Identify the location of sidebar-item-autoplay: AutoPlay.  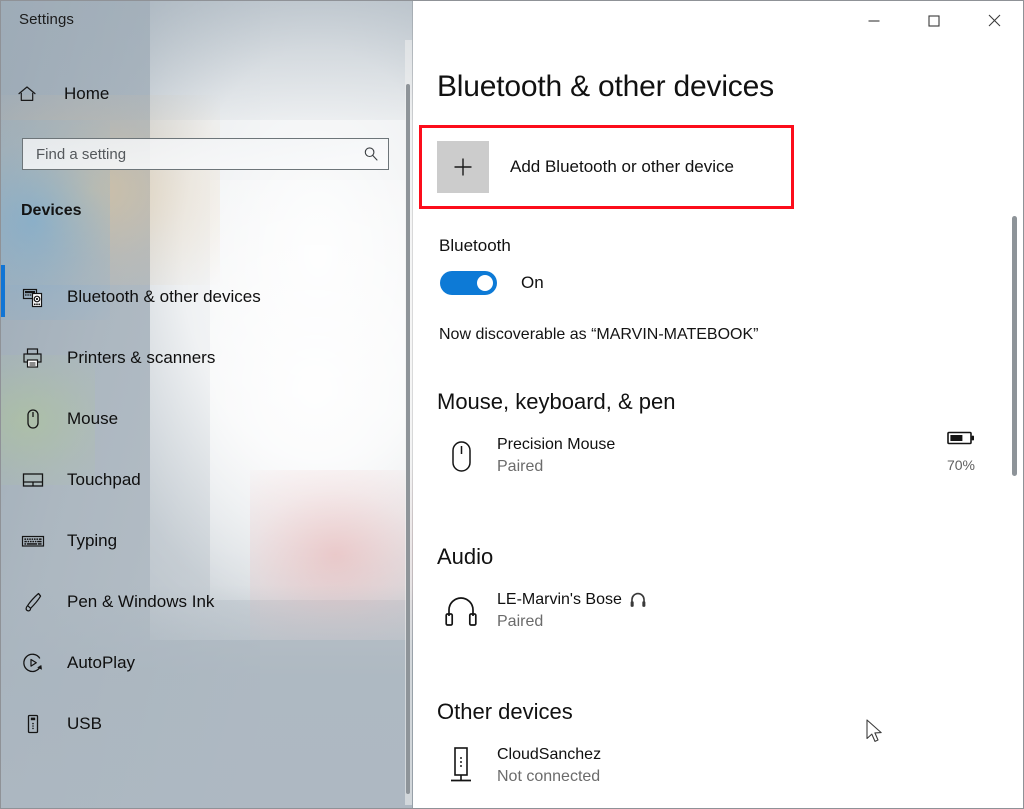
(202, 662).